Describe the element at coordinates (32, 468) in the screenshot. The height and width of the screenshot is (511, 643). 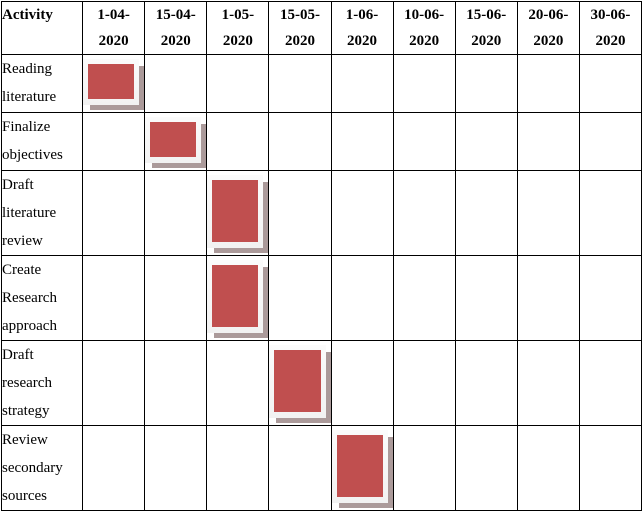
I see `activity-label-line: secondary` at that location.